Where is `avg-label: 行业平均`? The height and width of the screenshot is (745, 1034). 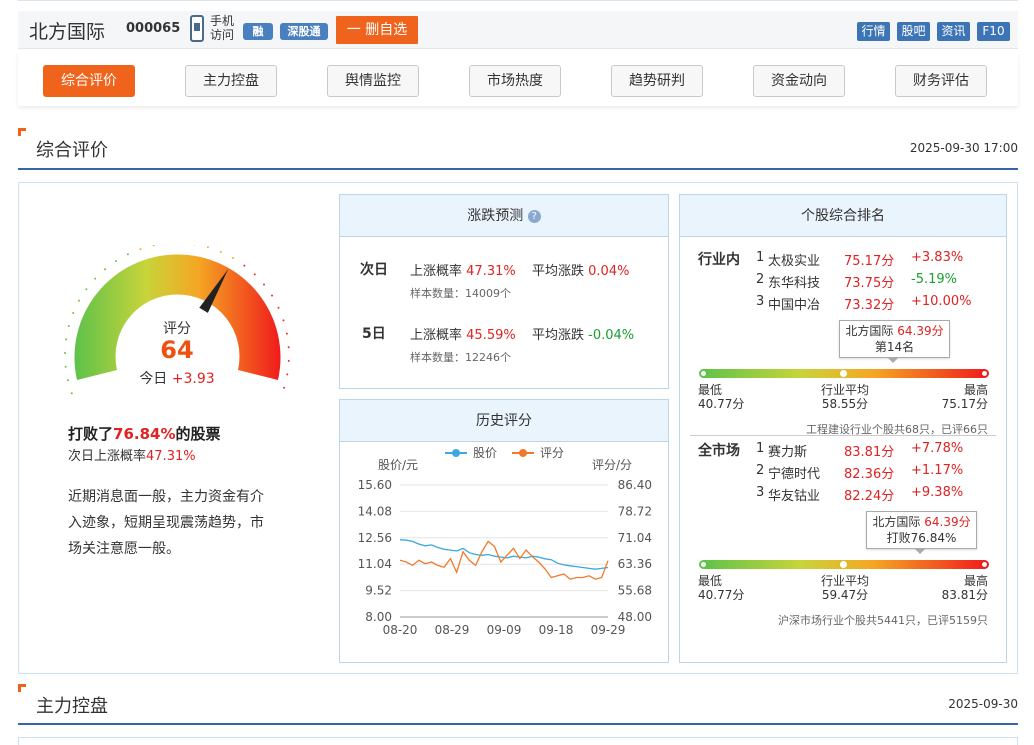 avg-label: 行业平均 is located at coordinates (845, 390).